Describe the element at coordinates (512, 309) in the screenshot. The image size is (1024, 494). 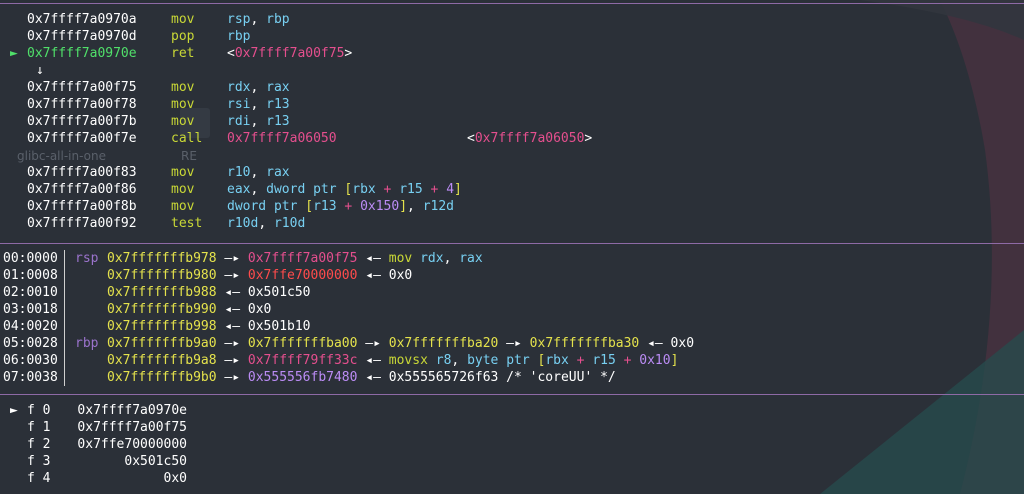
I see `stack-row: 03:0018 0x7fffffffb990 ◂— 0x0` at that location.